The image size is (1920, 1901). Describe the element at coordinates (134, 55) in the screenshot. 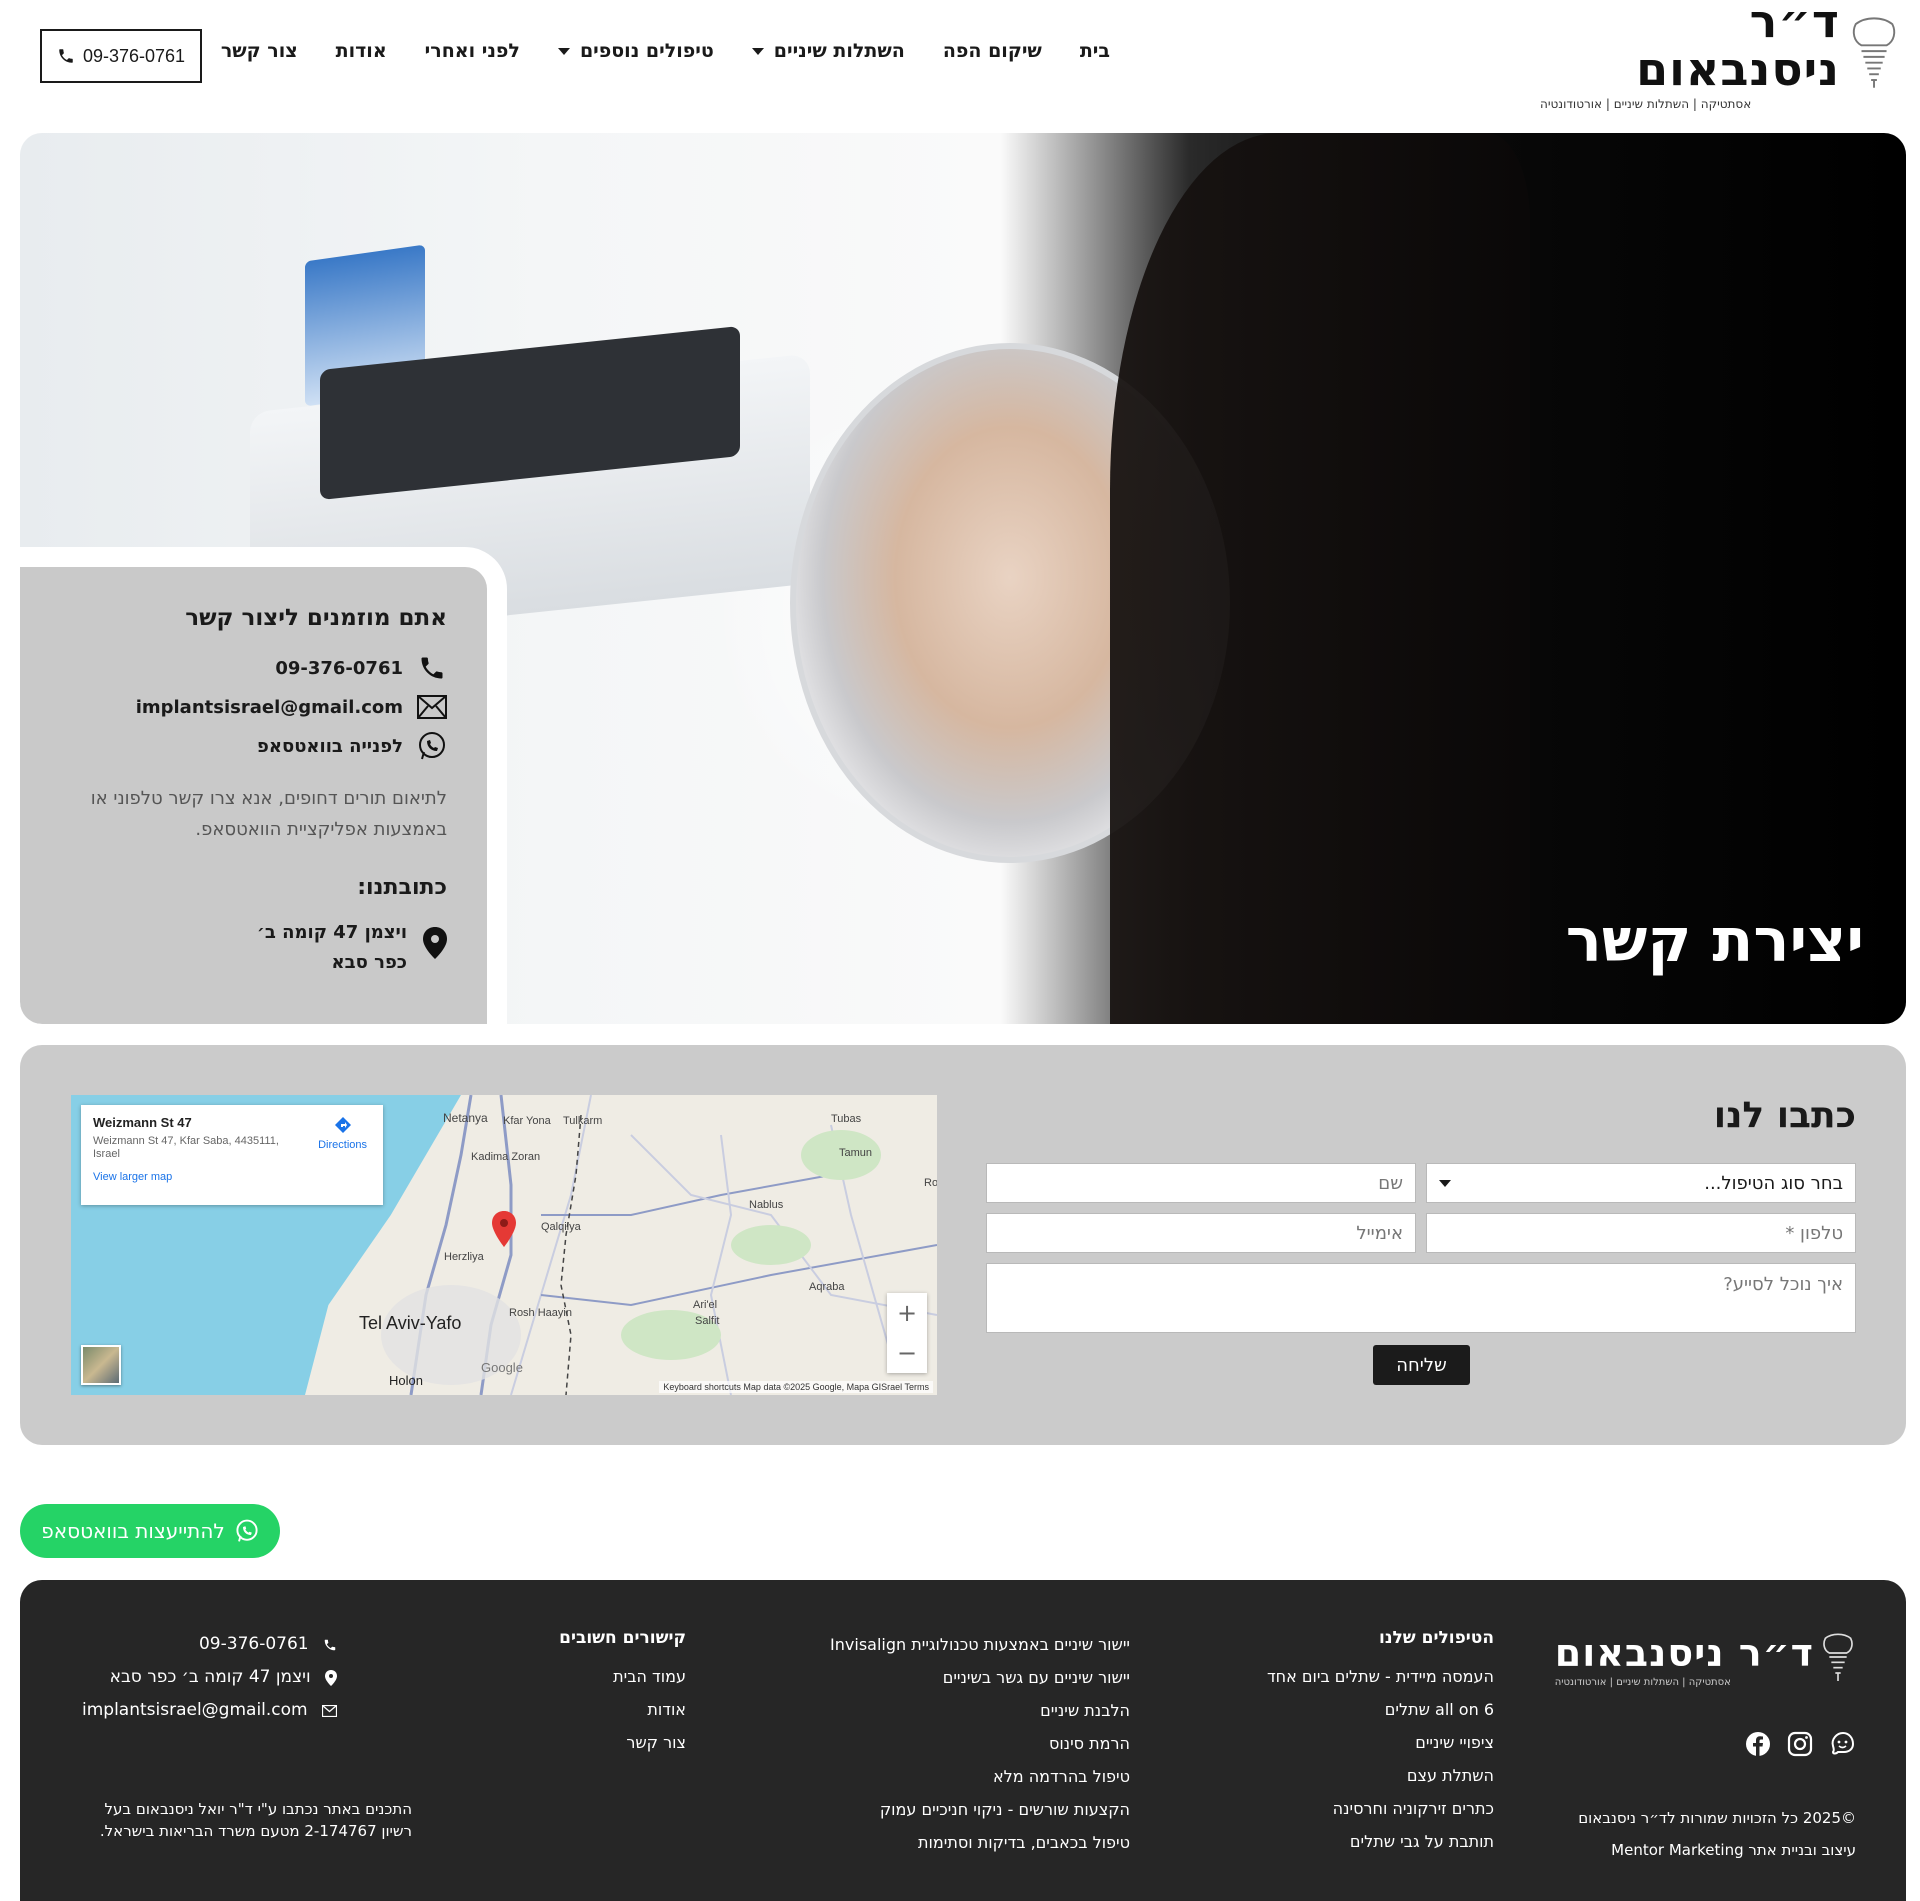

I see `header-phone-number: 09-376-0761` at that location.